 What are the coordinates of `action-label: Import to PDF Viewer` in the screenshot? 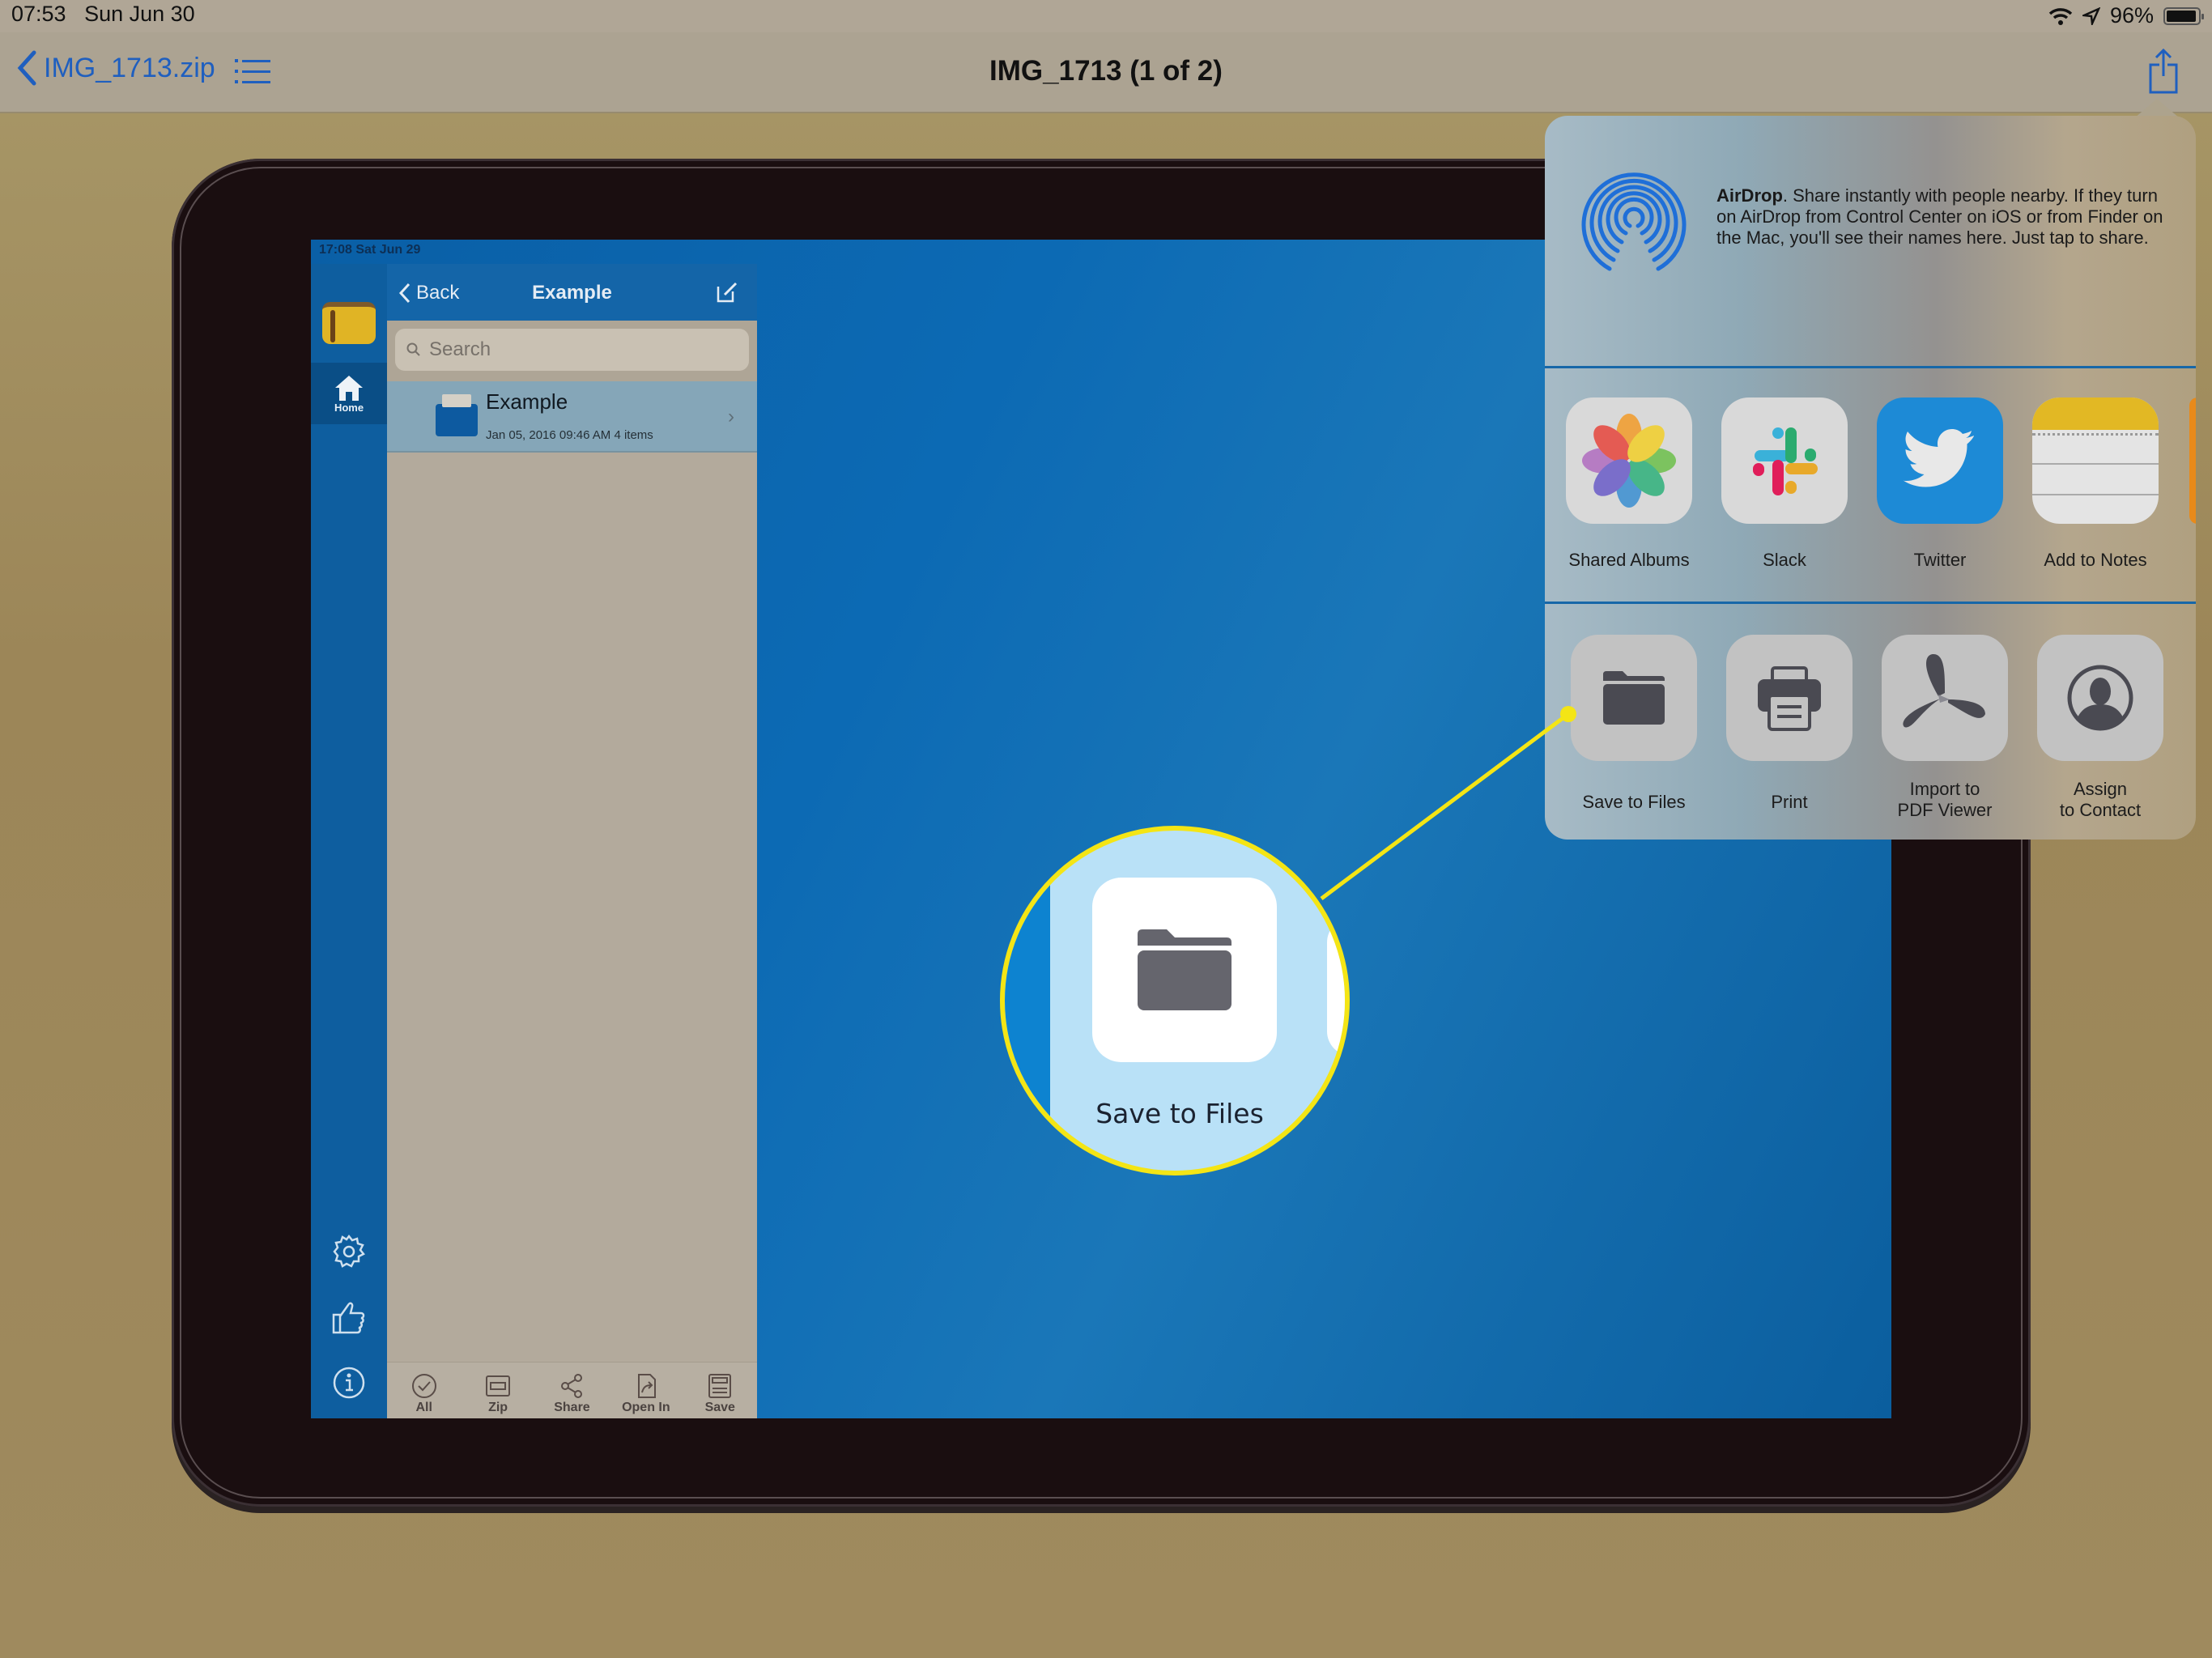 It's located at (1945, 799).